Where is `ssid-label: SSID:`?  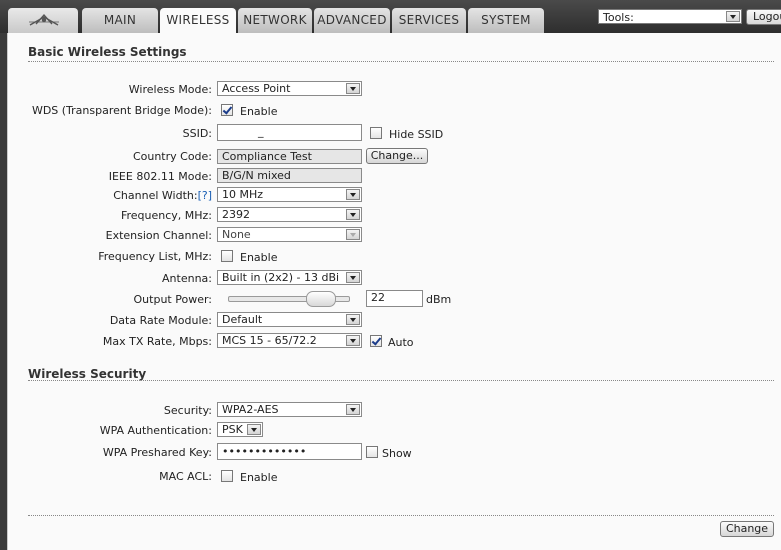 ssid-label: SSID: is located at coordinates (197, 133).